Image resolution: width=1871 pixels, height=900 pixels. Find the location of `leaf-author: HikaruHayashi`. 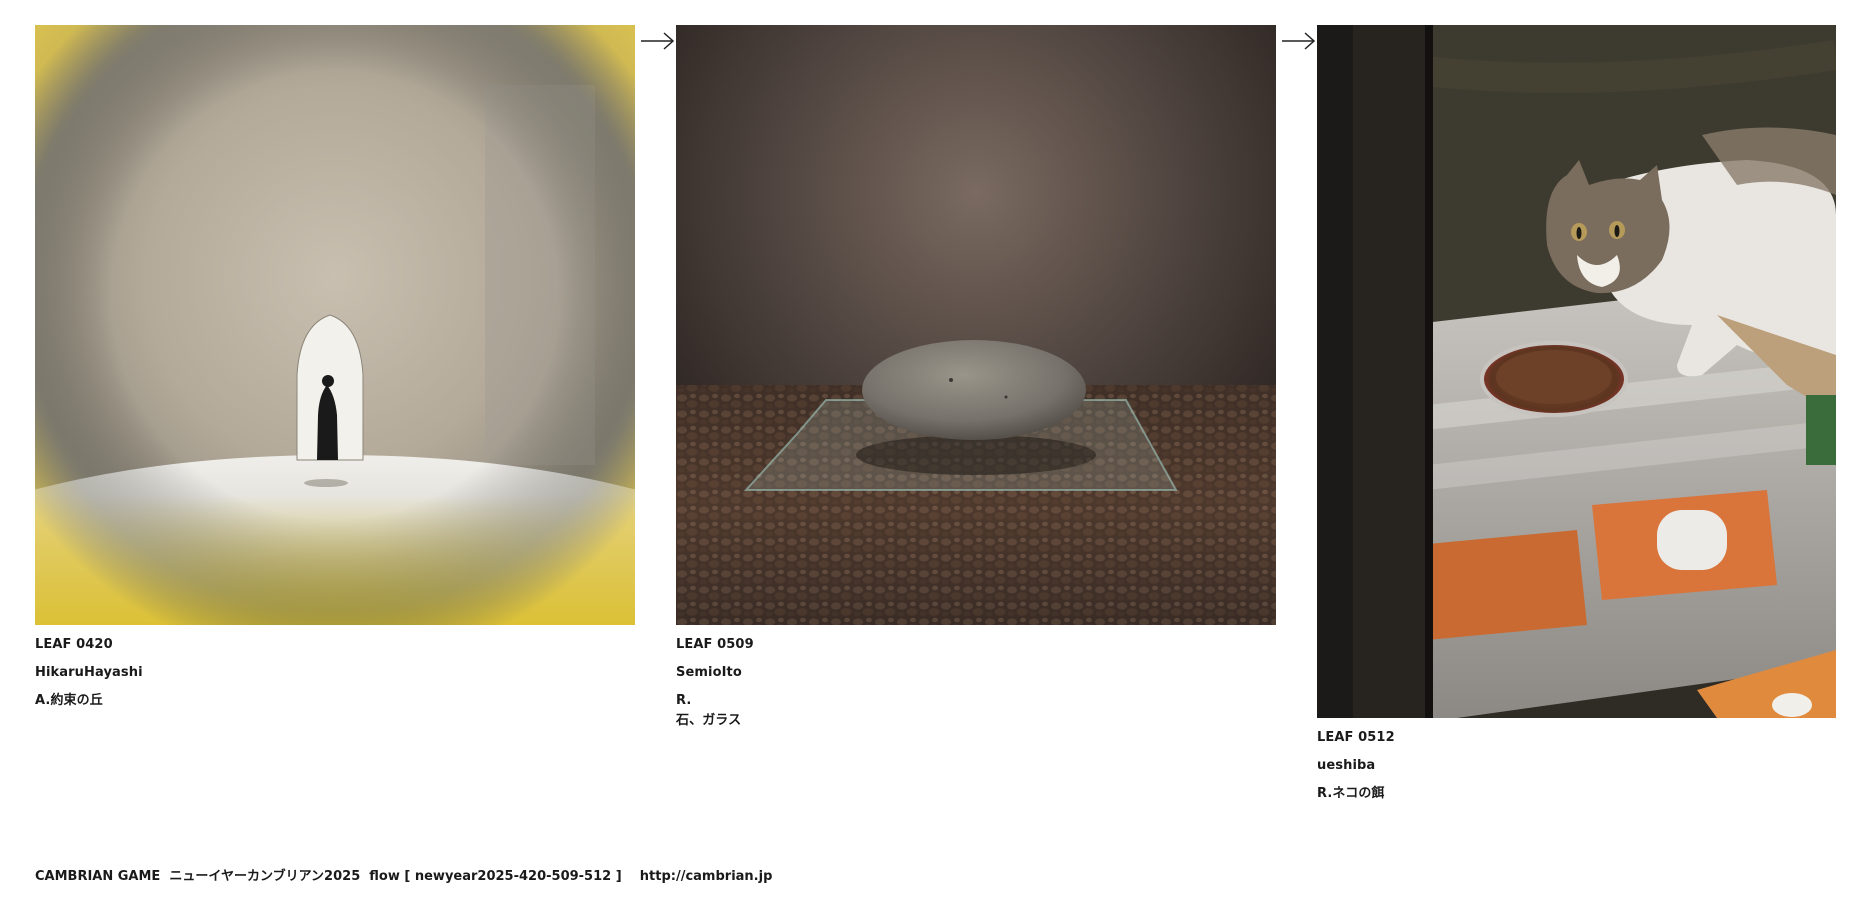

leaf-author: HikaruHayashi is located at coordinates (335, 673).